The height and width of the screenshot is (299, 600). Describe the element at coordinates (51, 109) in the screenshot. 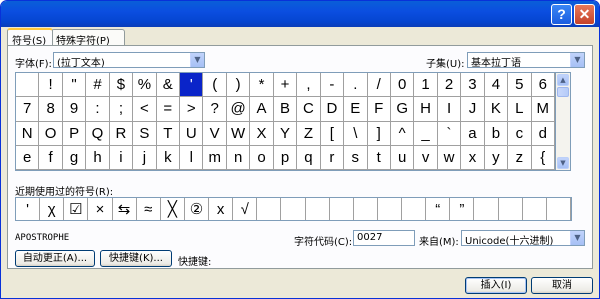

I see `symbol-cell: 8` at that location.